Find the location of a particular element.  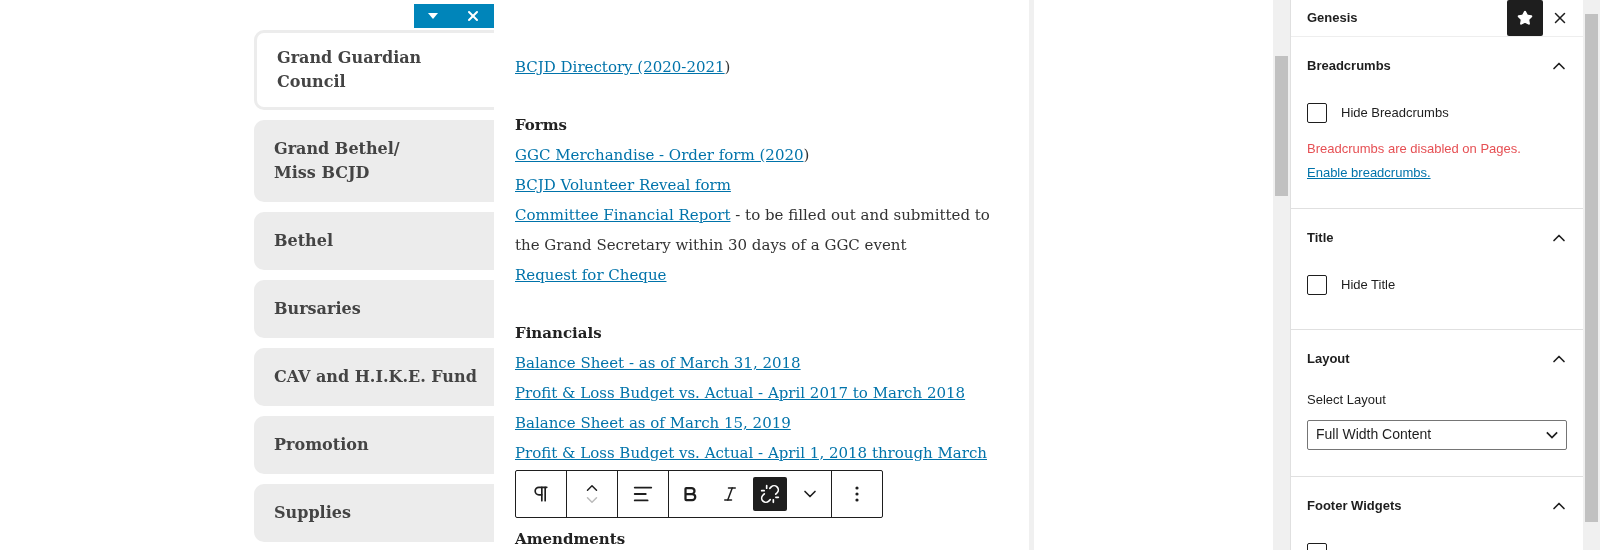

page-scrollbar is located at coordinates (1591, 275).